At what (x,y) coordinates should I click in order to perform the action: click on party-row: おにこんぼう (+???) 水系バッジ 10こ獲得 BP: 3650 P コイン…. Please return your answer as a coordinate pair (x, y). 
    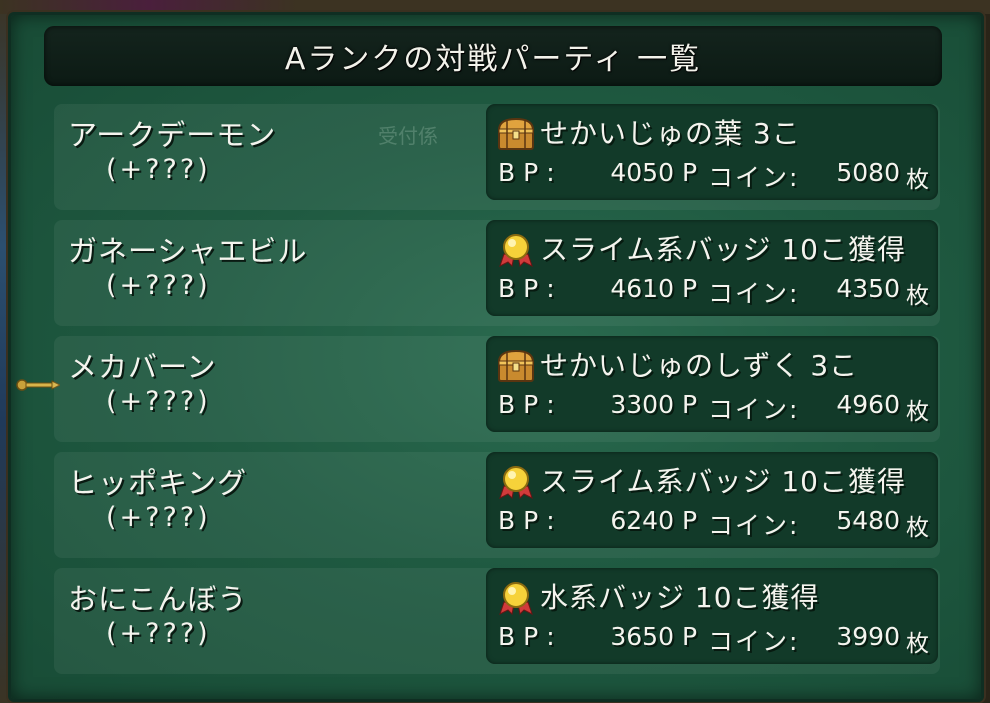
    Looking at the image, I should click on (497, 621).